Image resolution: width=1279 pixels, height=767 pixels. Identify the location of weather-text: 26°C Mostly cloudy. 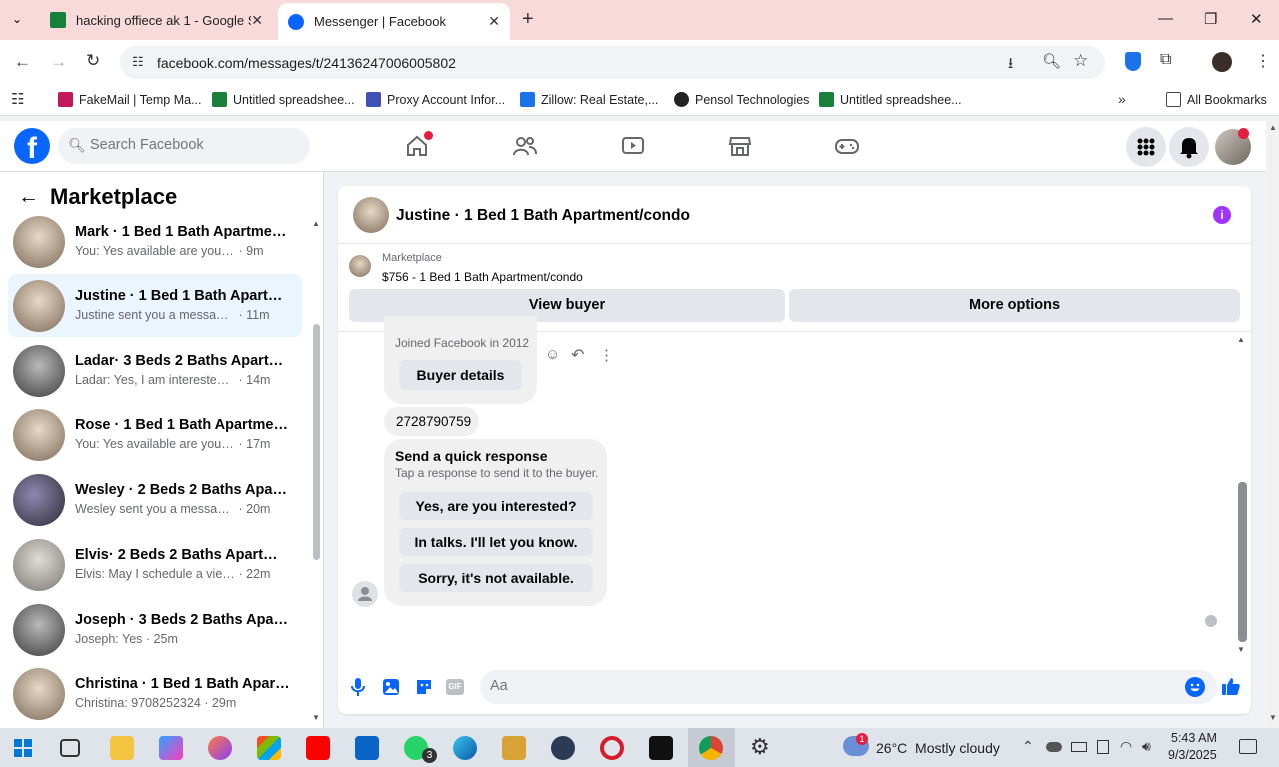
(938, 748).